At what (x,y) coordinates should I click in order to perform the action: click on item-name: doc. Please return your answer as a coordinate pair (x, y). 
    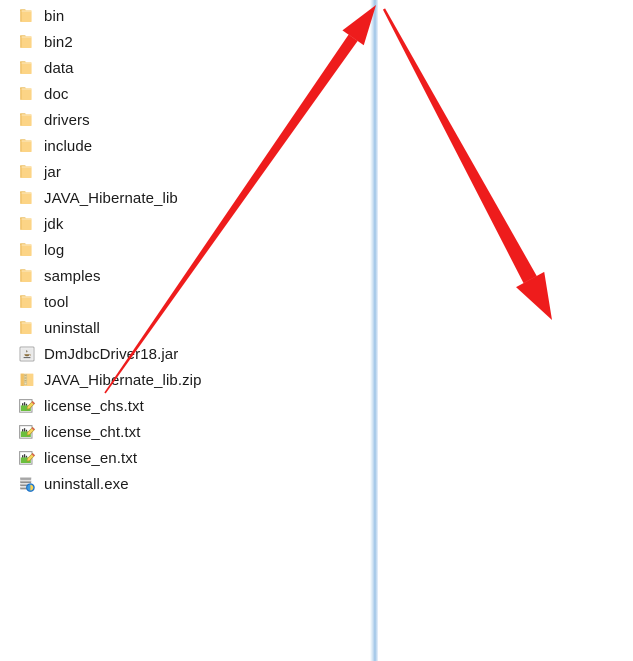
    Looking at the image, I should click on (56, 94).